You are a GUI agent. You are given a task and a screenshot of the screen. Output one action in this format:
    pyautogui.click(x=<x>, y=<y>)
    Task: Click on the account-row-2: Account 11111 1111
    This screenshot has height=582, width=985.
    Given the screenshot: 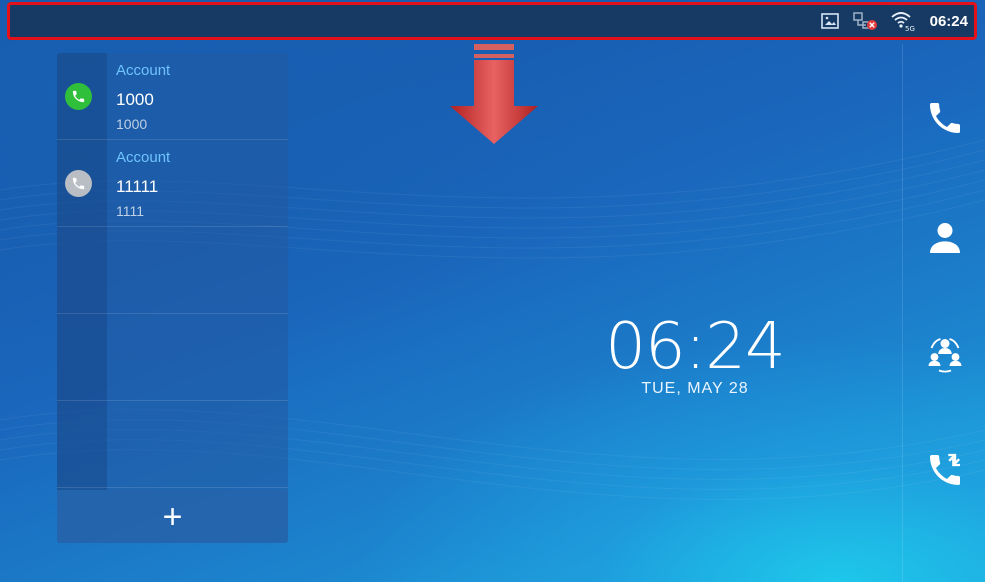 What is the action you would take?
    pyautogui.click(x=172, y=183)
    